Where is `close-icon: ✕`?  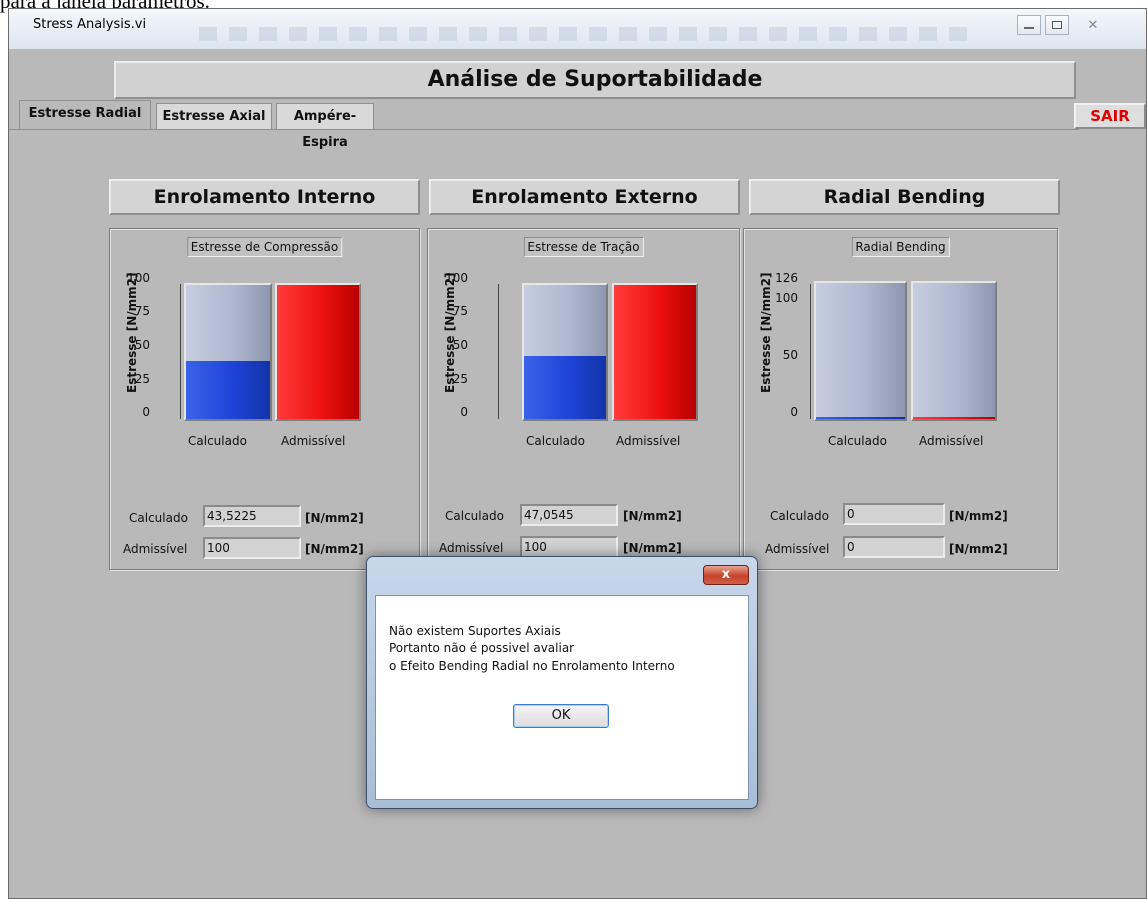 close-icon: ✕ is located at coordinates (1093, 25).